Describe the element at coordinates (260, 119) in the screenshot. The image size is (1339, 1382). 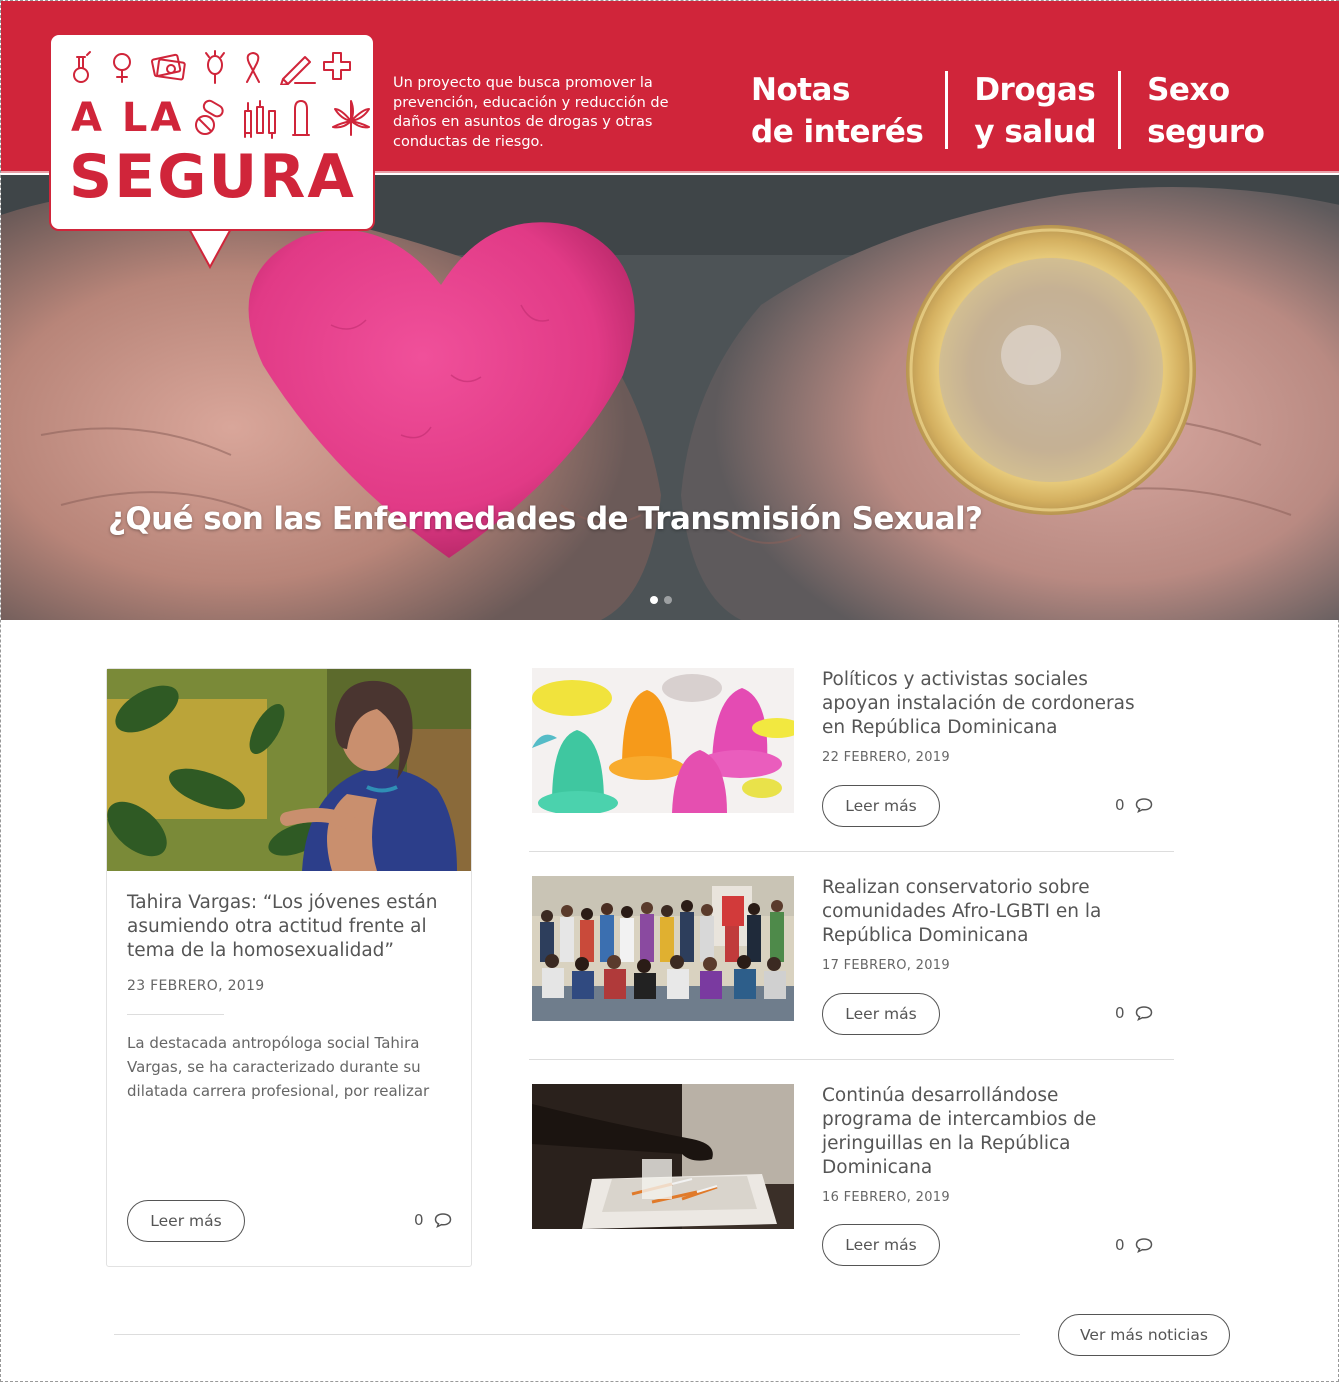
I see `syringe-icon` at that location.